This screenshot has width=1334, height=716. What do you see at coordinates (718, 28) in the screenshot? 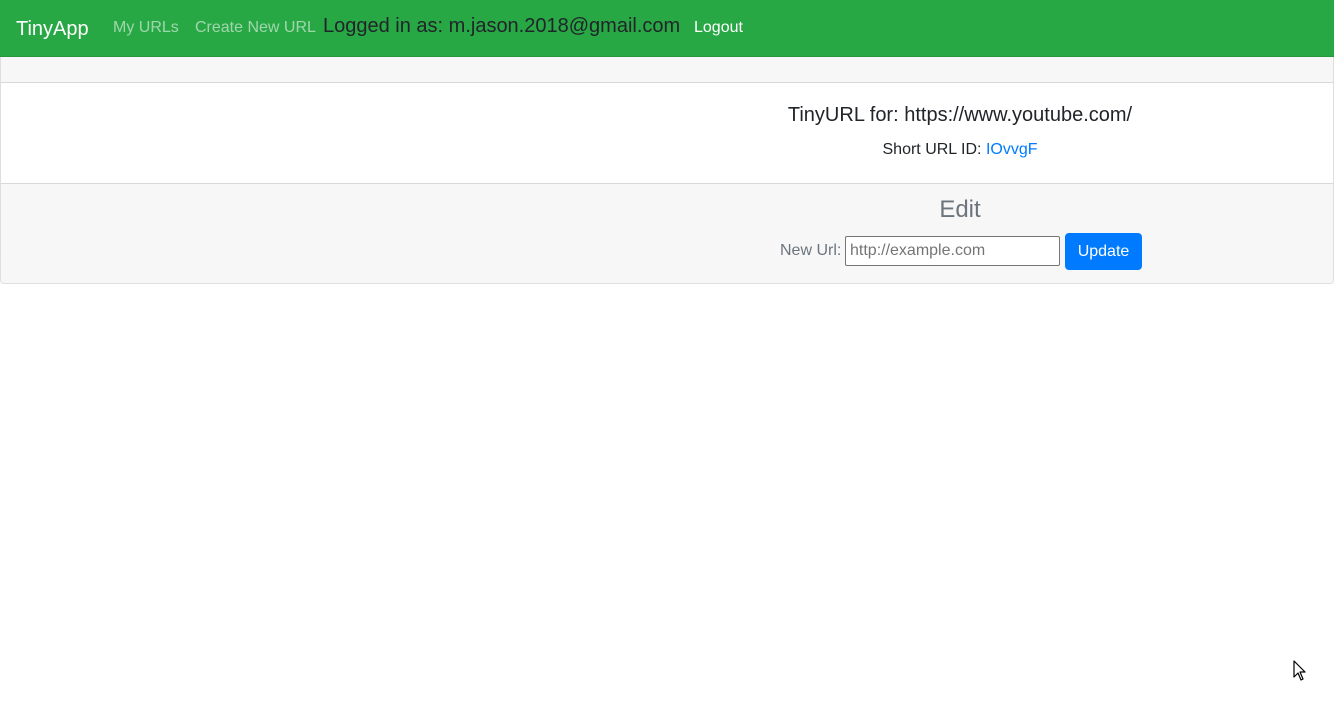
I see `logout-link: Logout` at bounding box center [718, 28].